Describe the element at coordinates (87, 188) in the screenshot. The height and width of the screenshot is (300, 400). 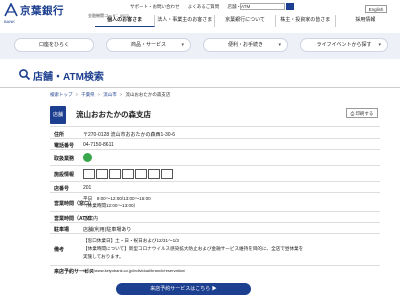
I see `store-number-value: 201` at that location.